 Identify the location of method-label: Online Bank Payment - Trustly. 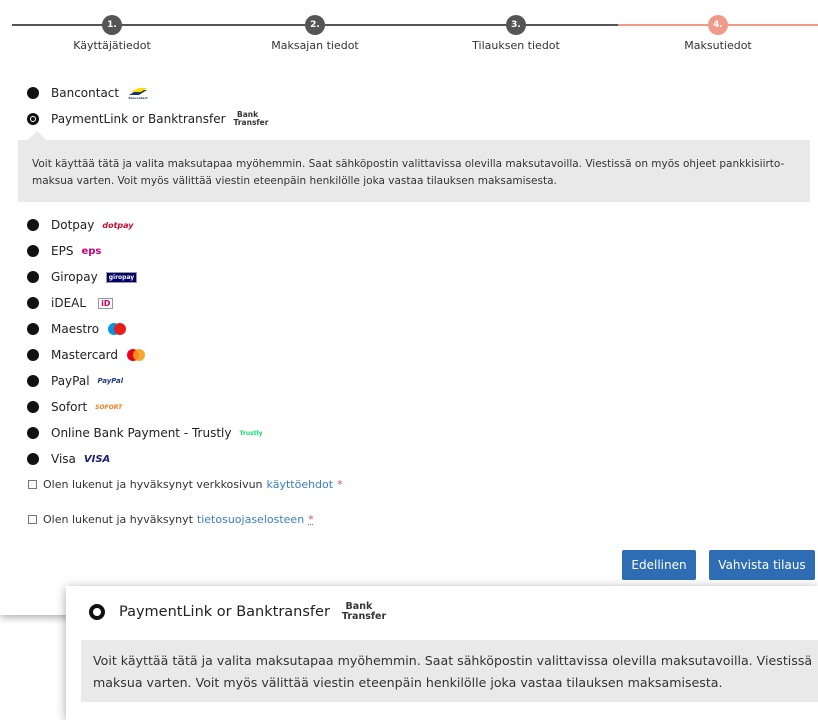
(141, 433).